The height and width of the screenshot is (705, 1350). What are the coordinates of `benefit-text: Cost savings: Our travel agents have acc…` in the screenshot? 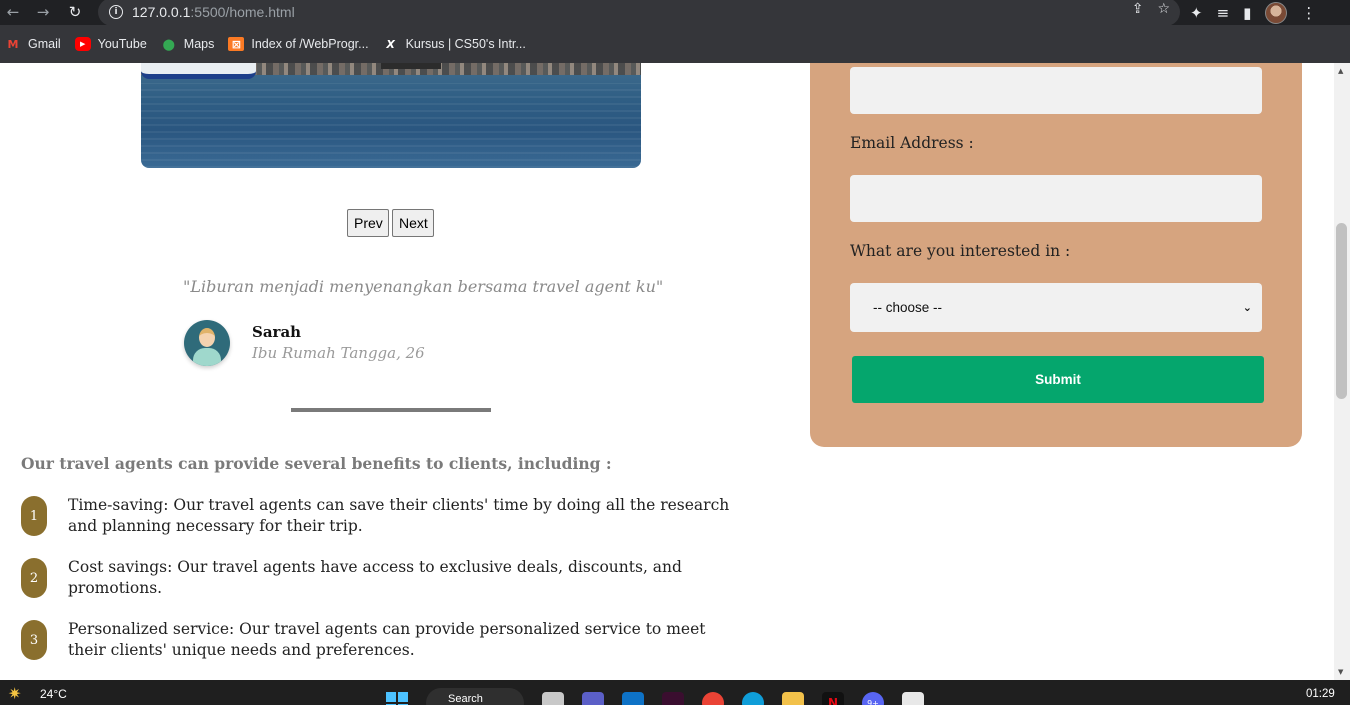 It's located at (375, 577).